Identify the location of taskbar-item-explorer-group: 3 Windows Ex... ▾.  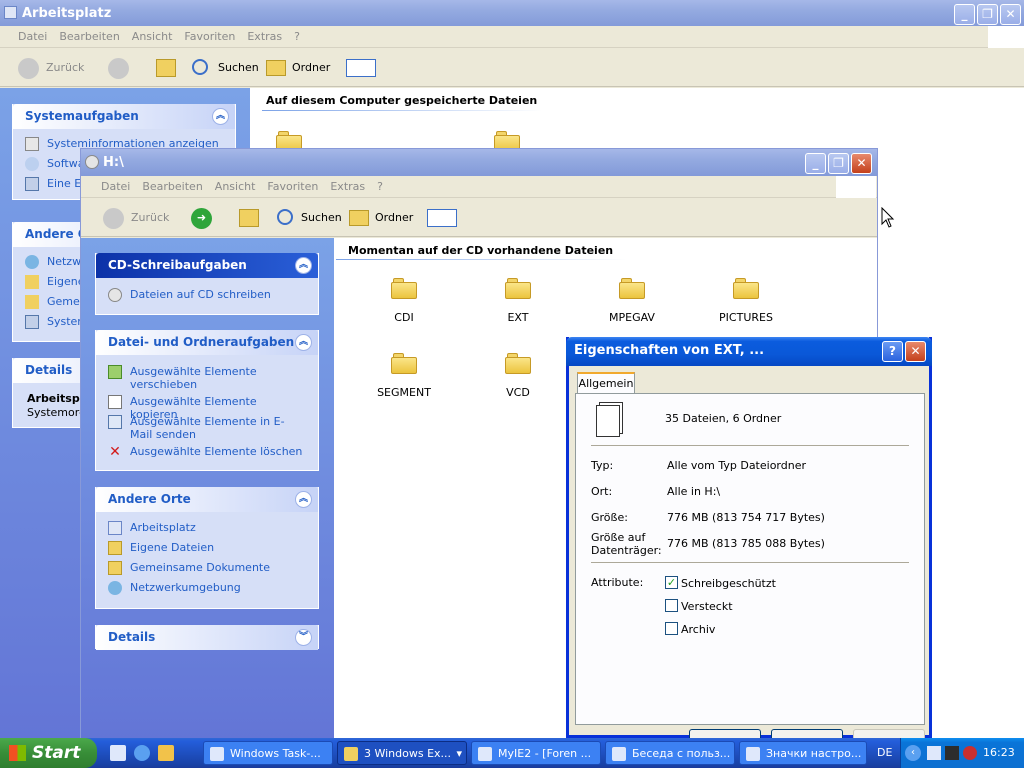
(402, 753).